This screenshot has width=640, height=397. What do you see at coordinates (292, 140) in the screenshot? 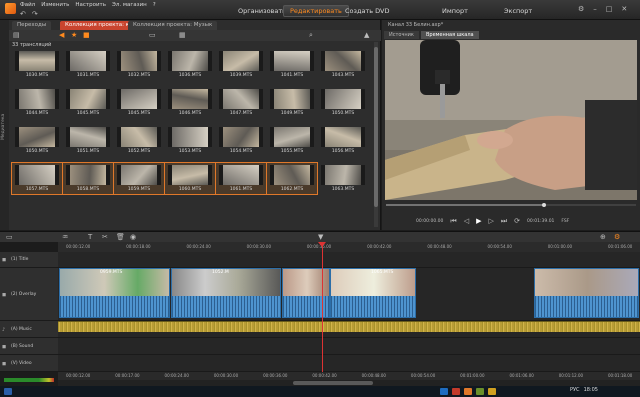
I see `library-clip: 1055.MTS` at bounding box center [292, 140].